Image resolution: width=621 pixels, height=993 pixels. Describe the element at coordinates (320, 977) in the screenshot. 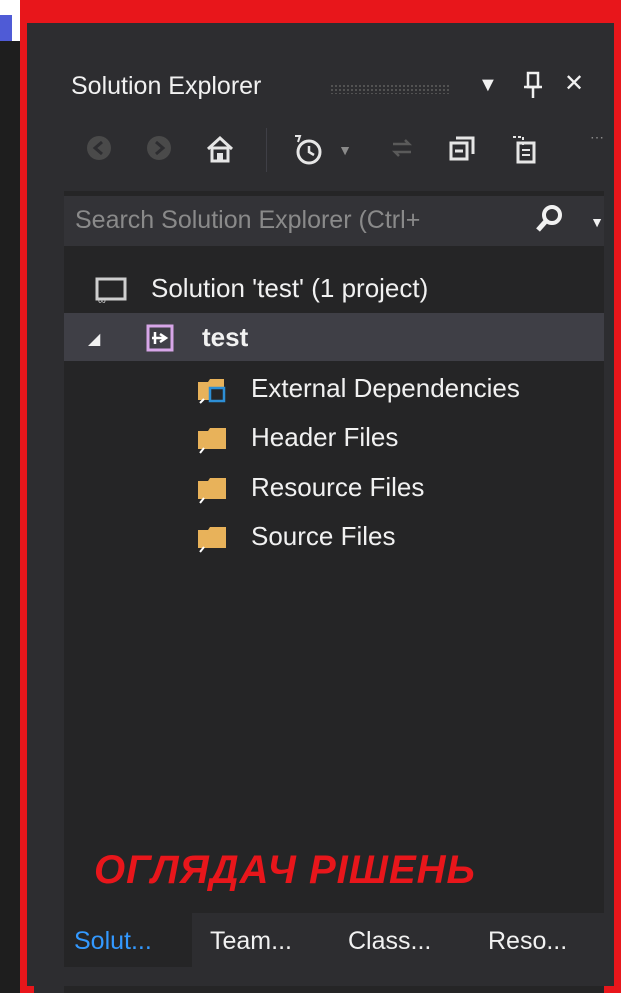

I see `status-strip` at that location.